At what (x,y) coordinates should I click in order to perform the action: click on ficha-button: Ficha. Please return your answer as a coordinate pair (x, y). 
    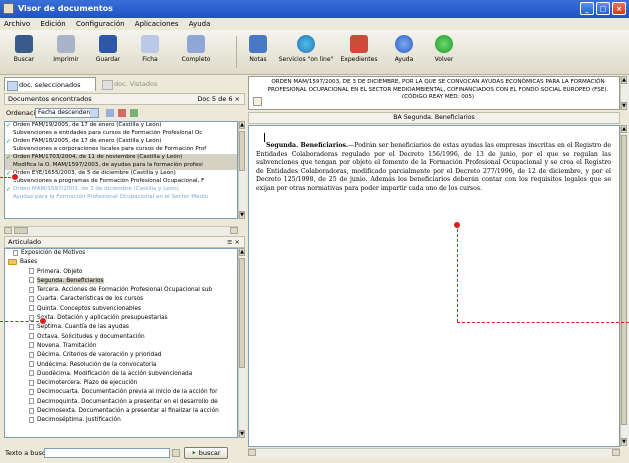
    Looking at the image, I should click on (150, 52).